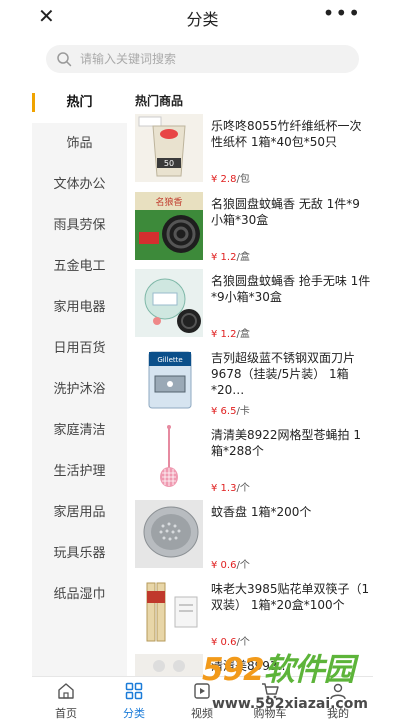 This screenshot has height=720, width=405. Describe the element at coordinates (254, 230) in the screenshot. I see `product-item: 名狼香 名狼圆盘蚊蝇香 无敌 1件*9小箱*30盒 ¥ 1.2/盒` at that location.